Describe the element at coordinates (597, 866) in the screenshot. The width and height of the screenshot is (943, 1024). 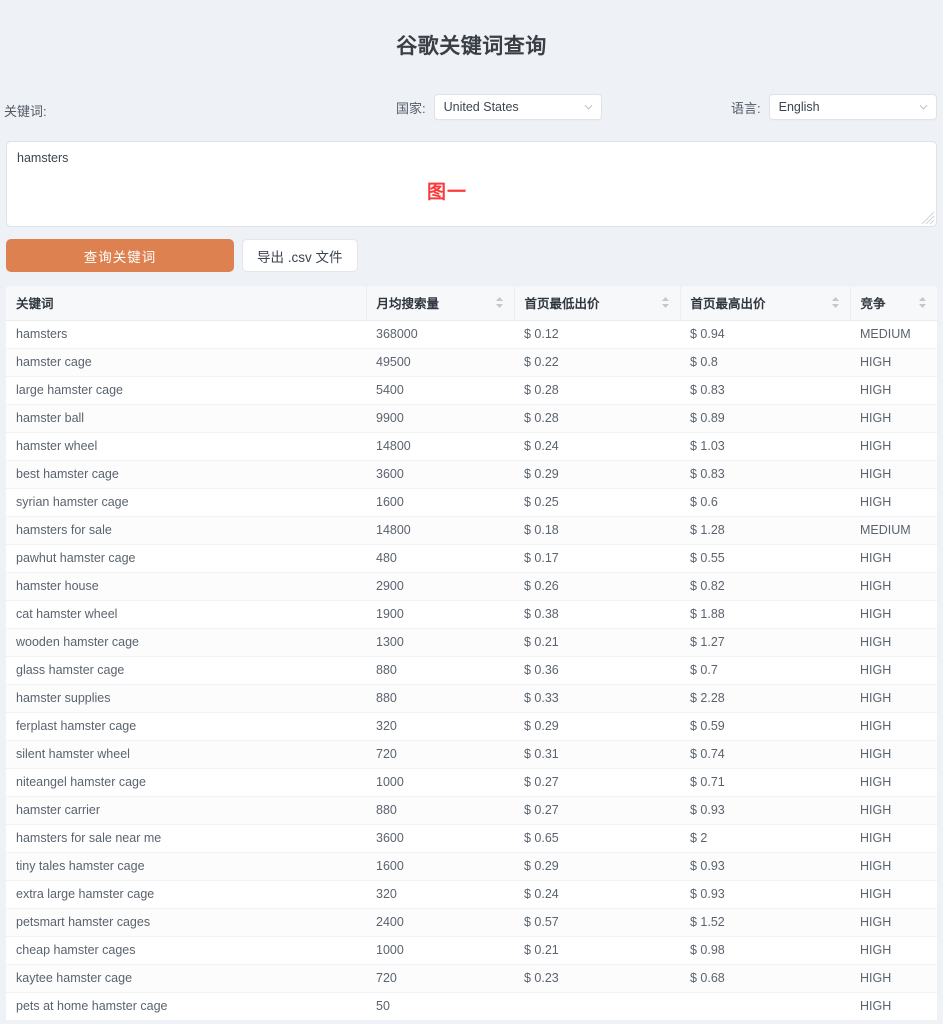
I see `cell-low-bid: $ 0.29` at that location.